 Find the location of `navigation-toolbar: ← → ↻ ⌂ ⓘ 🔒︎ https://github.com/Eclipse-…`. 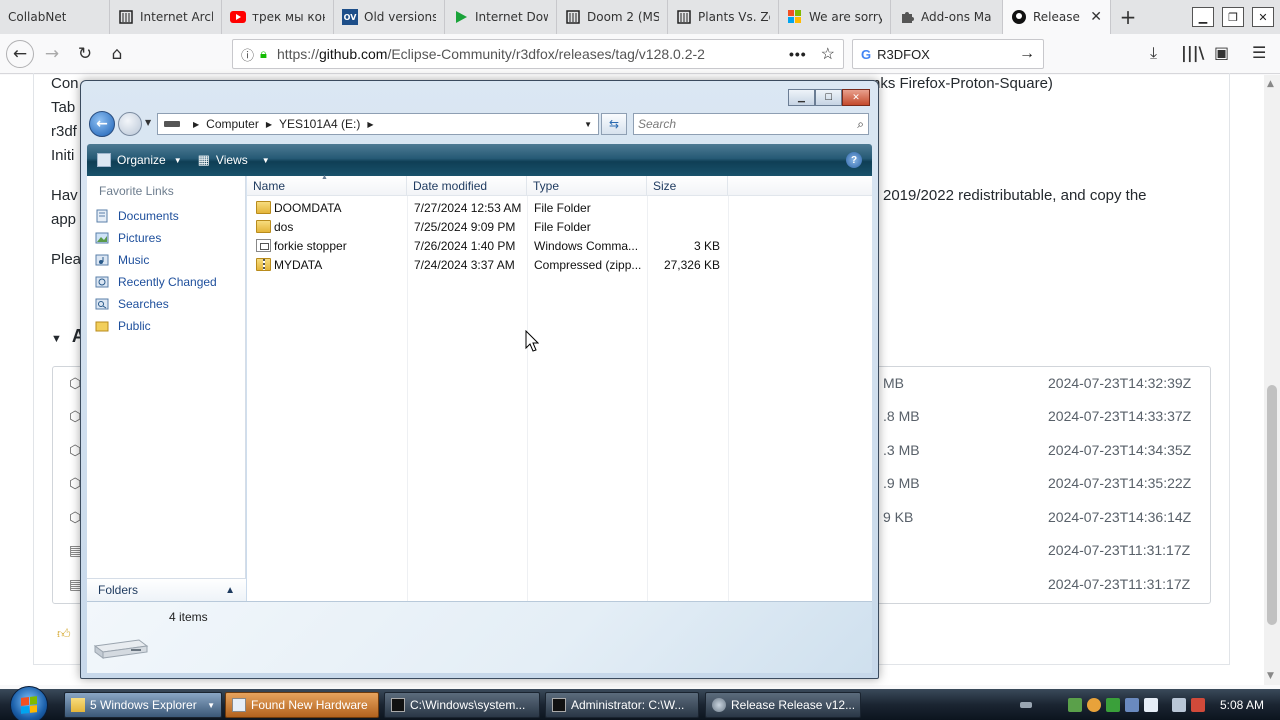

navigation-toolbar: ← → ↻ ⌂ ⓘ 🔒︎ https://github.com/Eclipse-… is located at coordinates (640, 54).